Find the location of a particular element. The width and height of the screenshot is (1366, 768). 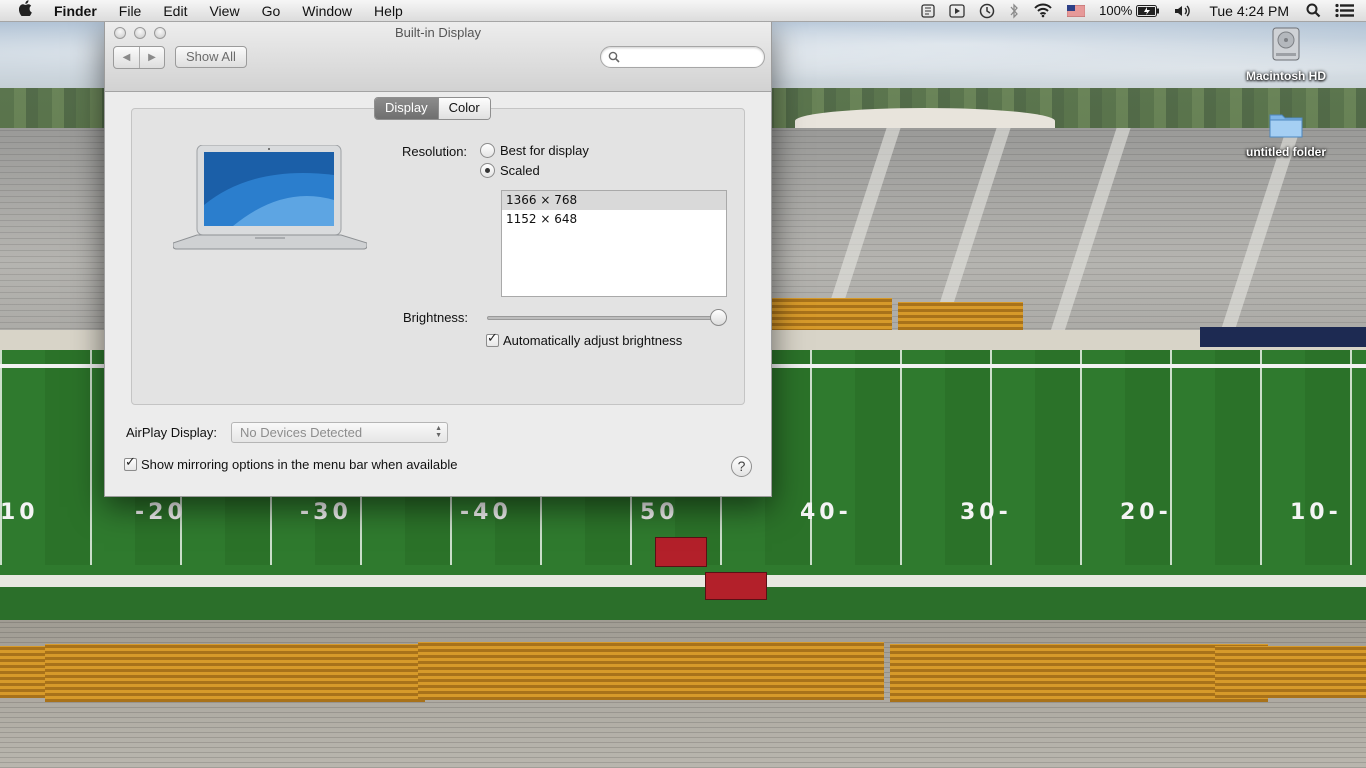

slider-knob is located at coordinates (718, 317).